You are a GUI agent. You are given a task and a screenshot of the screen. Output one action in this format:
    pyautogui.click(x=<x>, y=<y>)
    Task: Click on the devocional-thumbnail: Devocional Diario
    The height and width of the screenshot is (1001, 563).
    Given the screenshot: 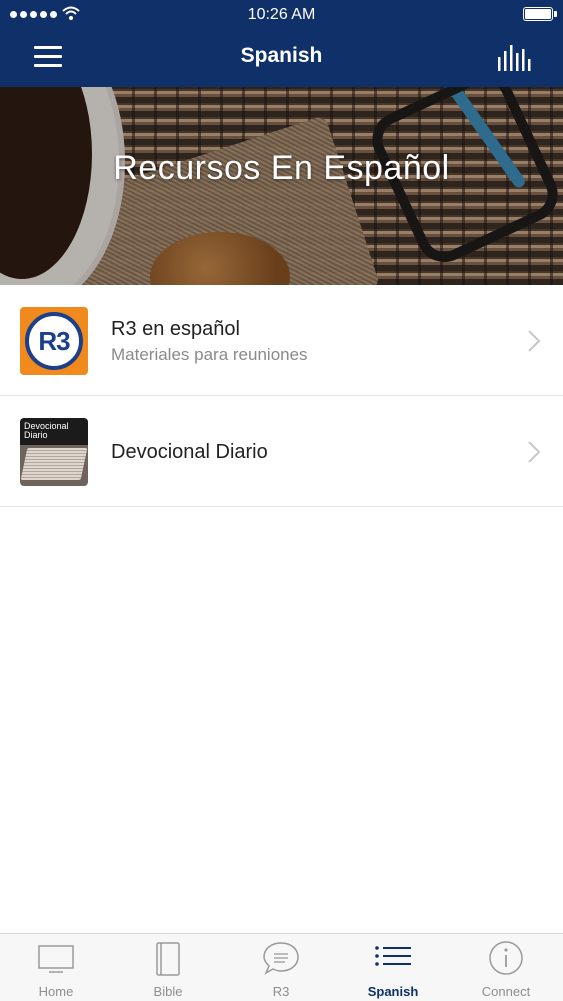 What is the action you would take?
    pyautogui.click(x=54, y=452)
    